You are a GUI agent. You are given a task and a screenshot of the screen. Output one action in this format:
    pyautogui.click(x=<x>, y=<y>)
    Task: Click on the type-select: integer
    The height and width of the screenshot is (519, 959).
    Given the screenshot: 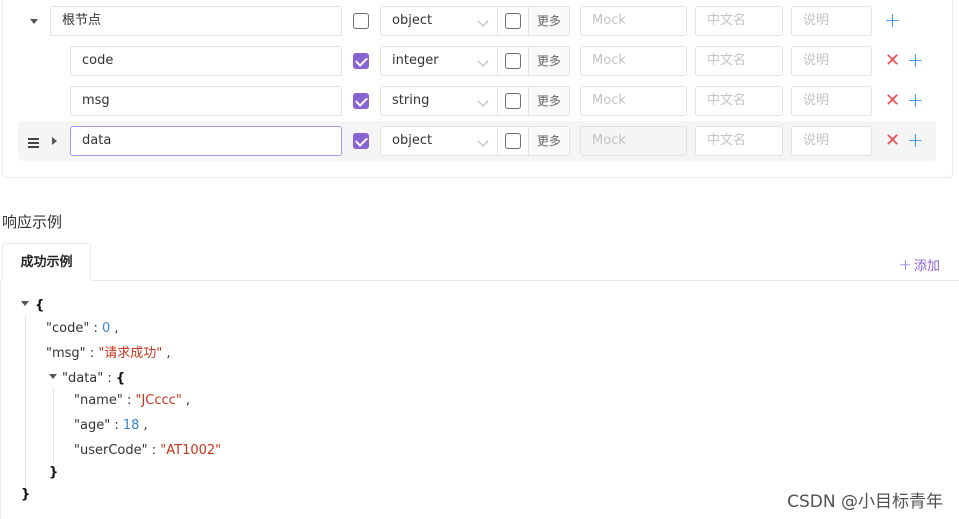 What is the action you would take?
    pyautogui.click(x=439, y=61)
    